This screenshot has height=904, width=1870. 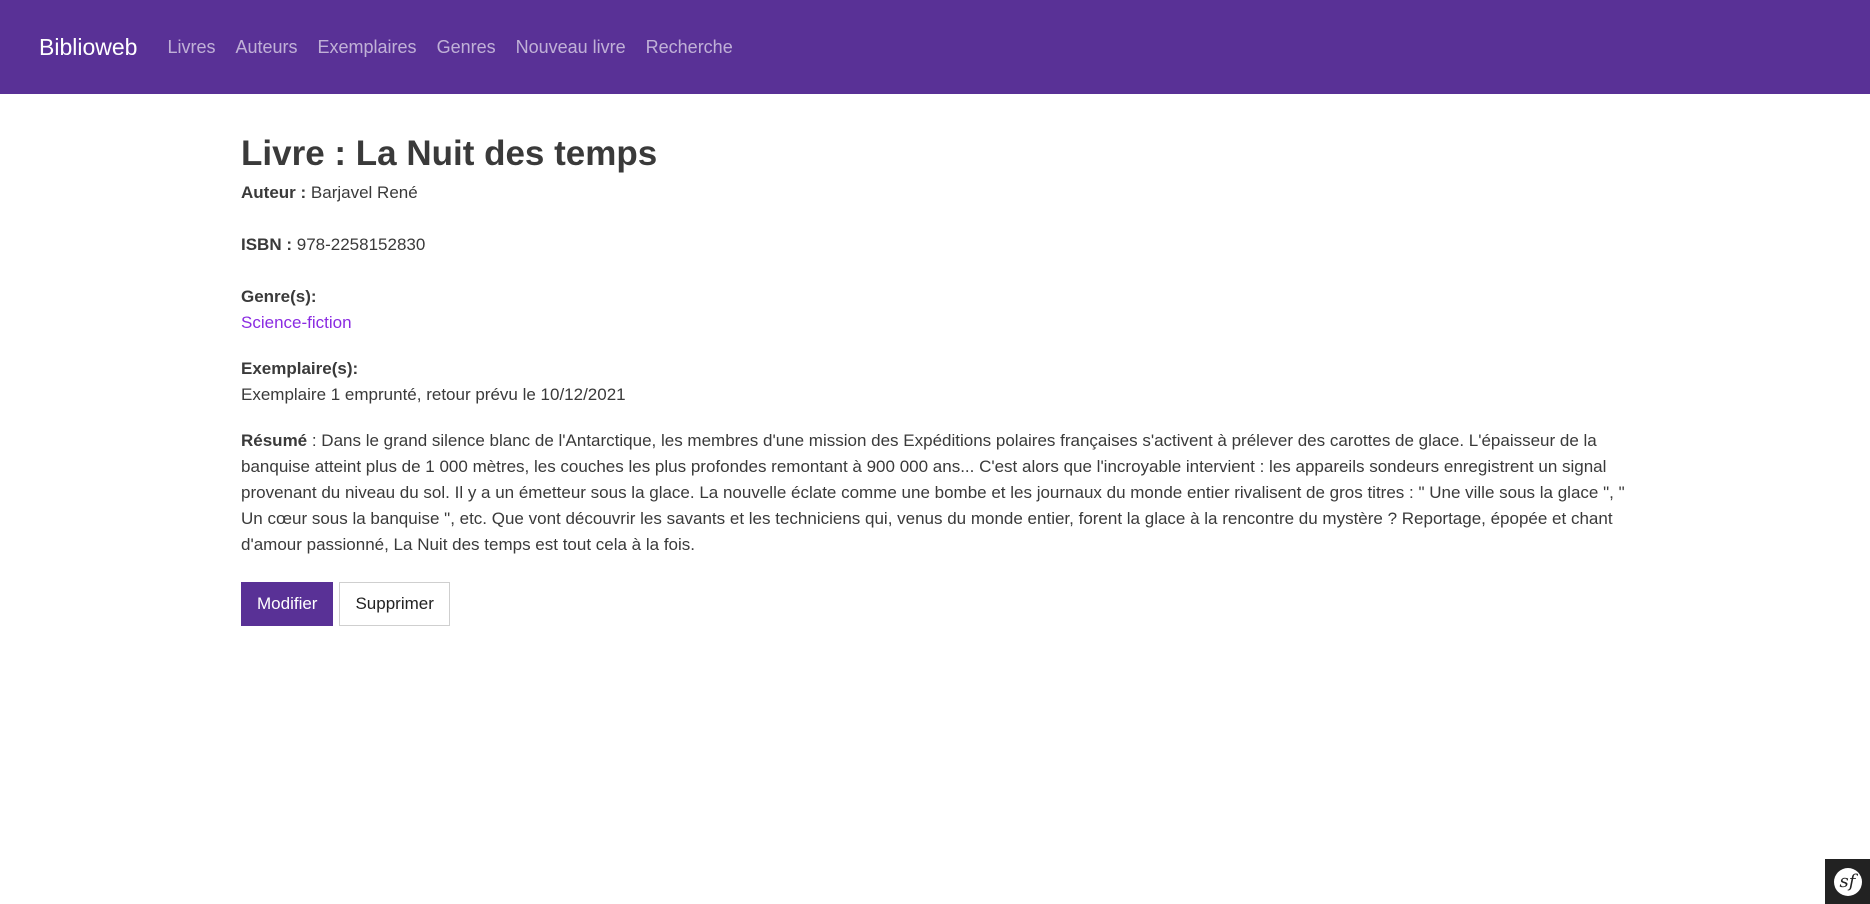 I want to click on isbn-value: 978-2258152830, so click(x=361, y=244).